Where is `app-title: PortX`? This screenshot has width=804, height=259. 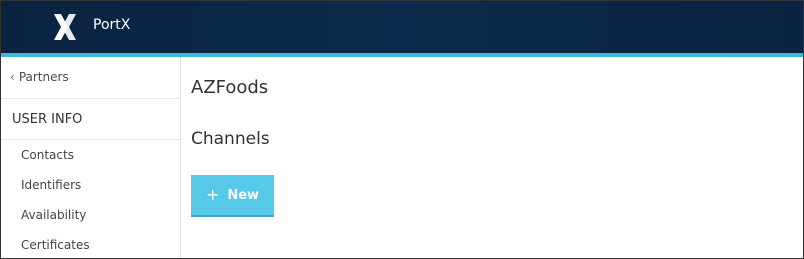 app-title: PortX is located at coordinates (112, 25).